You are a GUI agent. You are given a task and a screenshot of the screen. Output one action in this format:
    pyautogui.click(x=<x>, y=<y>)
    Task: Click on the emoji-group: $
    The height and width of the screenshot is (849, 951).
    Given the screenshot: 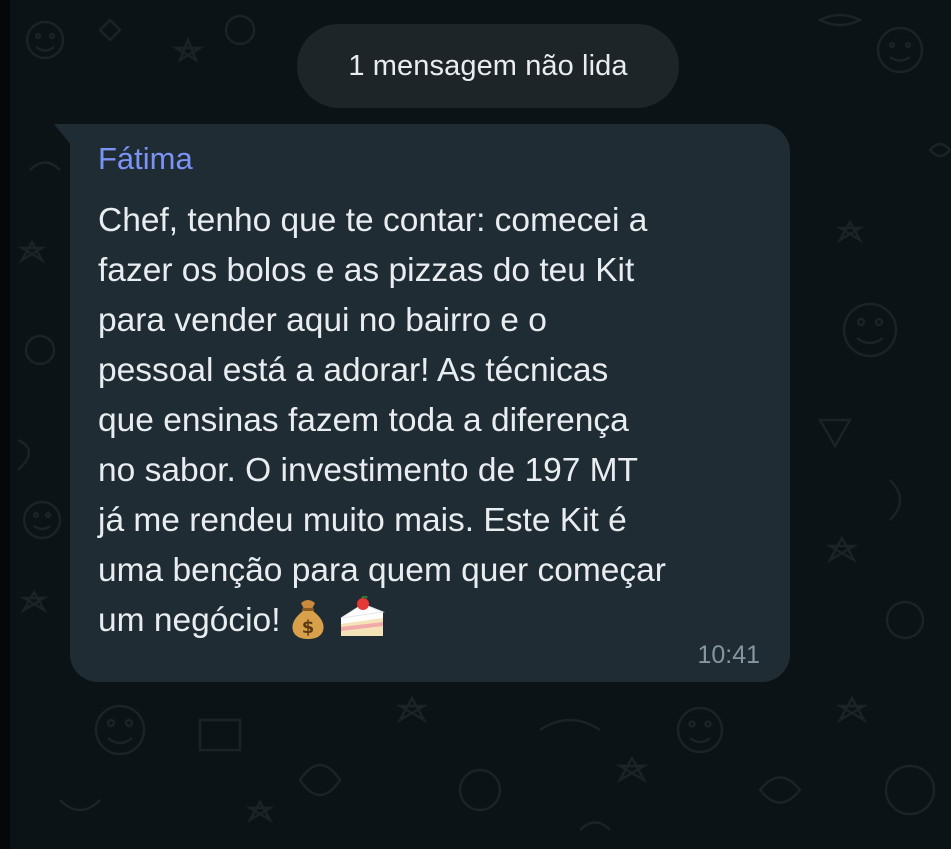 What is the action you would take?
    pyautogui.click(x=337, y=618)
    